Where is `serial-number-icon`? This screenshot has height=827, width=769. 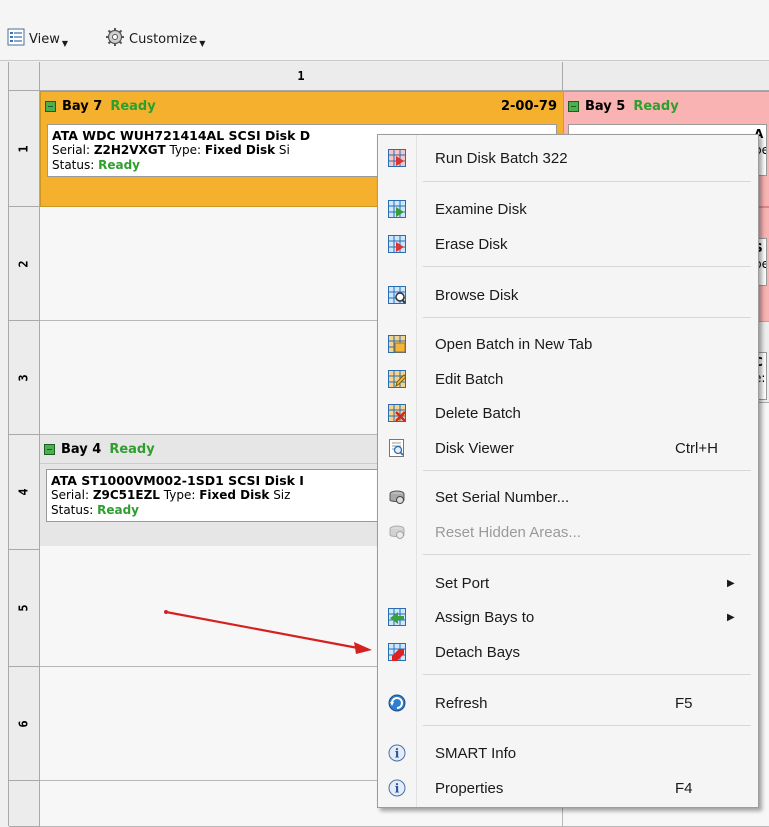
serial-number-icon is located at coordinates (397, 497).